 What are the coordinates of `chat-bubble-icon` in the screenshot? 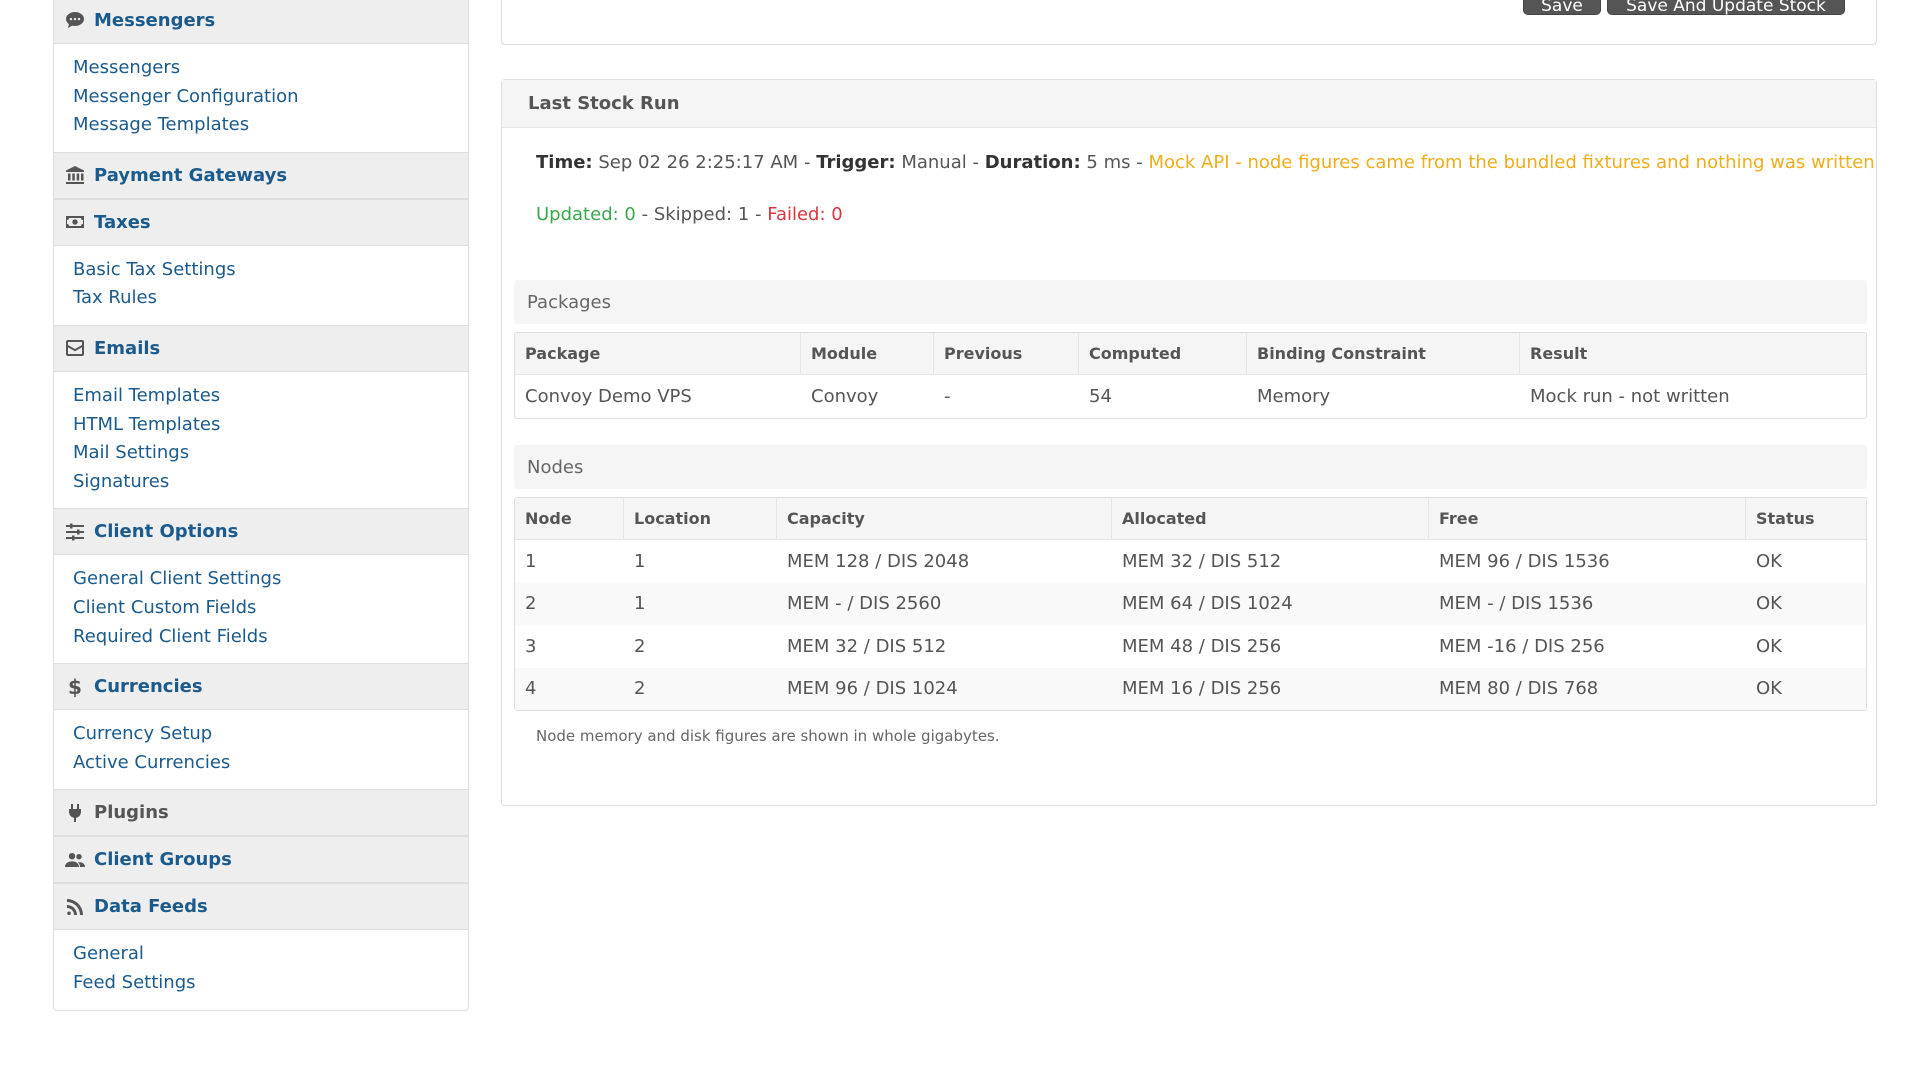 It's located at (75, 20).